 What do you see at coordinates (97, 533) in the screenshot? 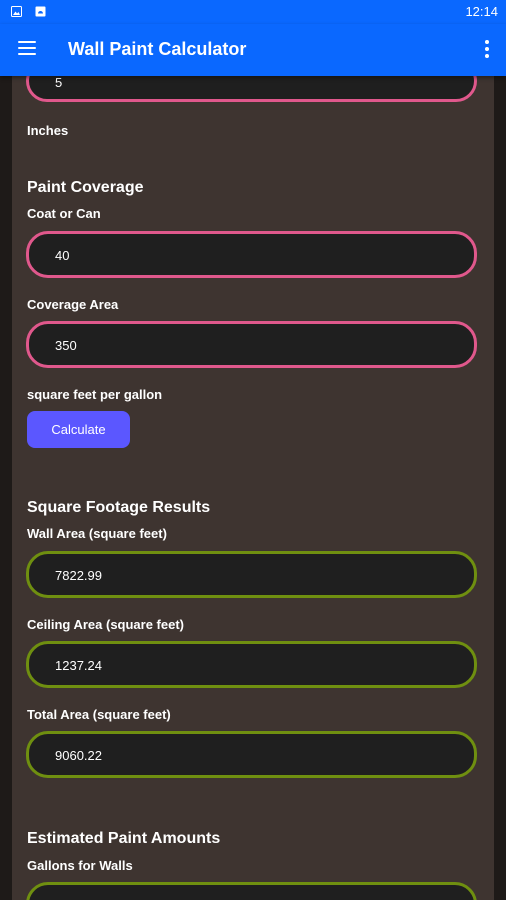
I see `wall-area-label: Wall Area (square feet)` at bounding box center [97, 533].